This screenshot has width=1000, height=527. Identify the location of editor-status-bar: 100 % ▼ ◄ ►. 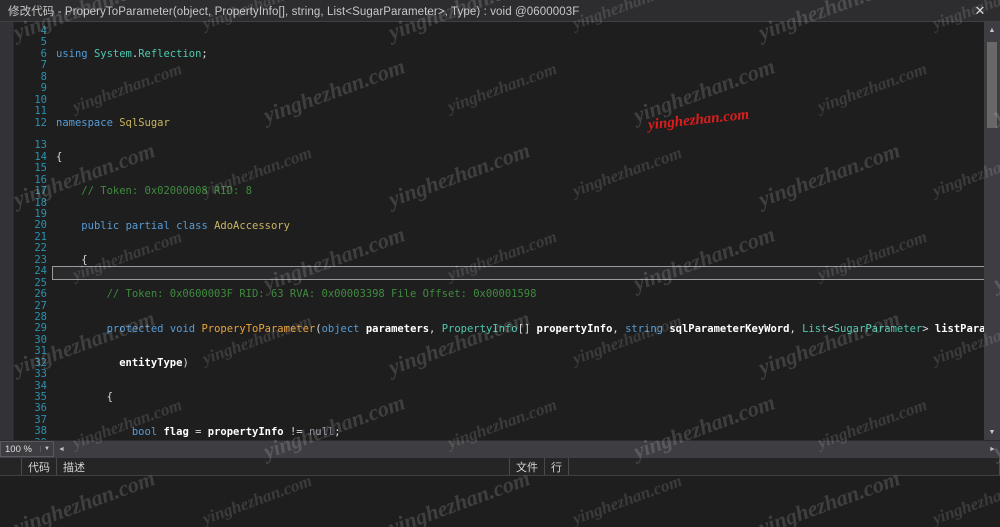
(500, 448).